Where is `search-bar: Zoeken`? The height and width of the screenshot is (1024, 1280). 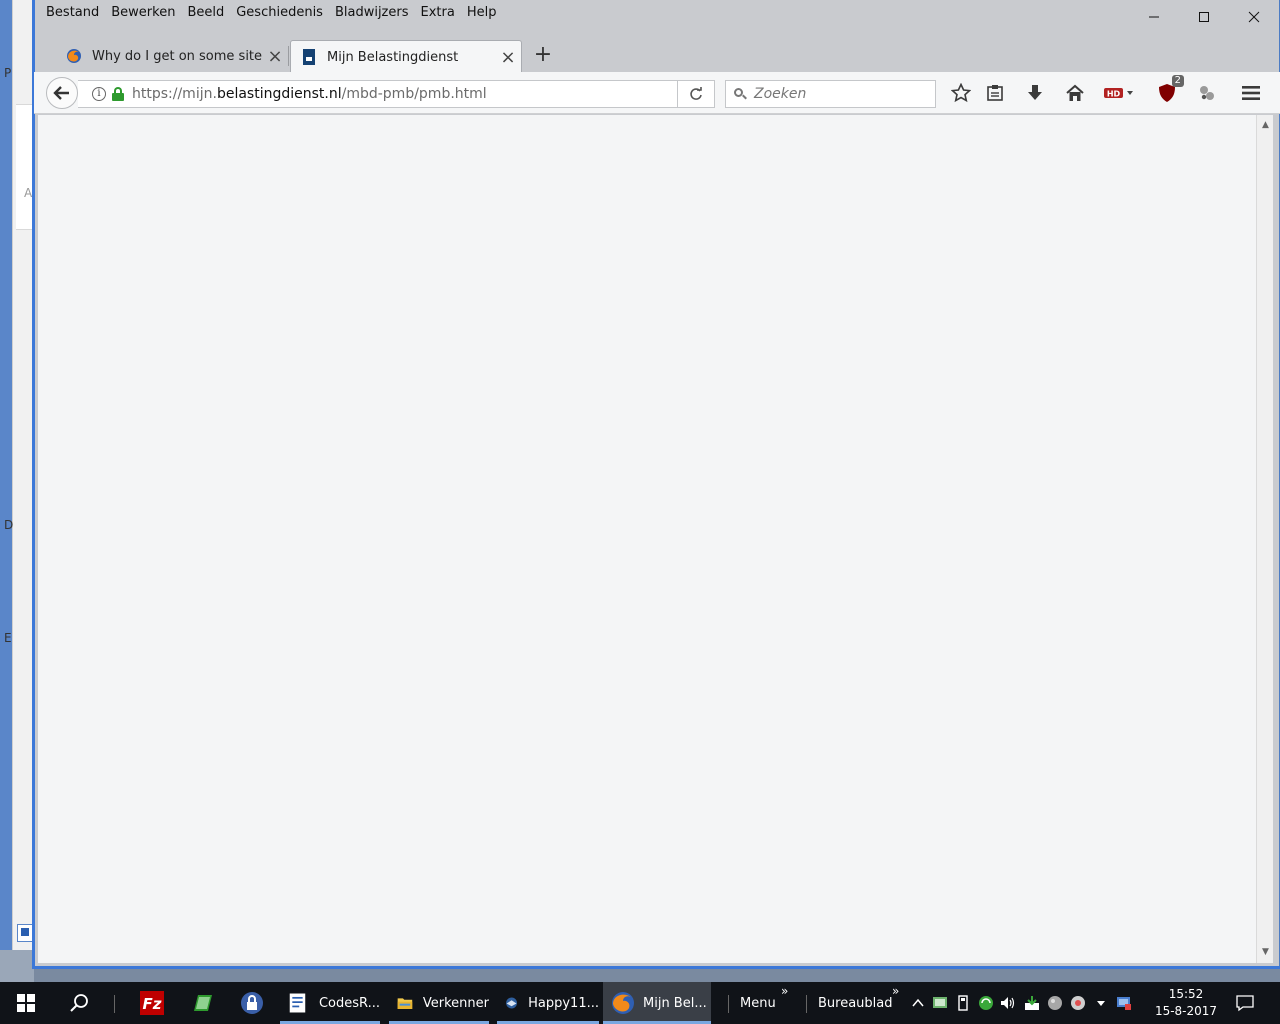 search-bar: Zoeken is located at coordinates (830, 94).